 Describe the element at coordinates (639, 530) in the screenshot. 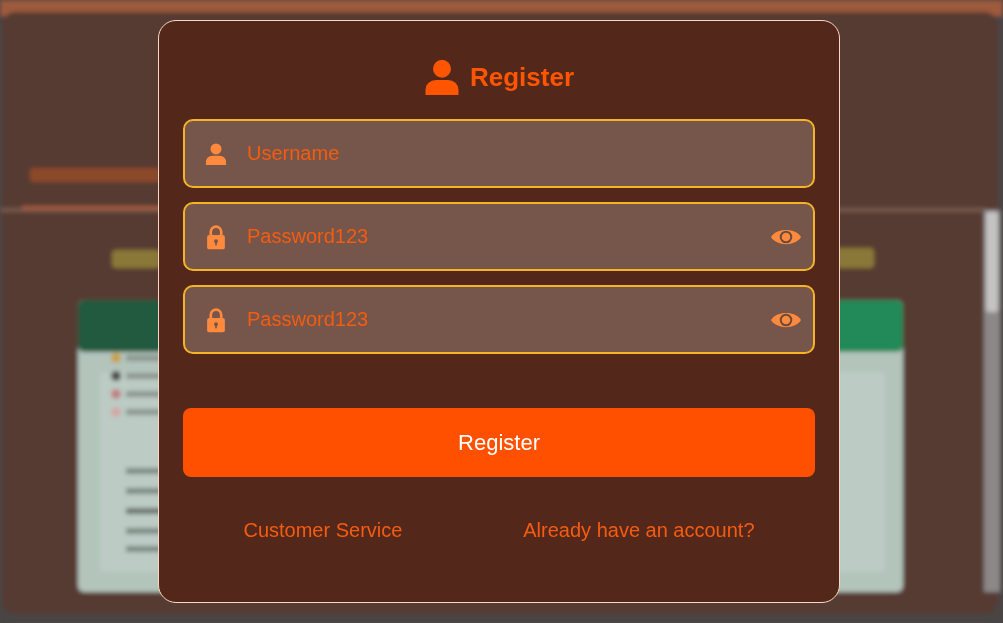

I see `footer-link: Already have an account?` at that location.